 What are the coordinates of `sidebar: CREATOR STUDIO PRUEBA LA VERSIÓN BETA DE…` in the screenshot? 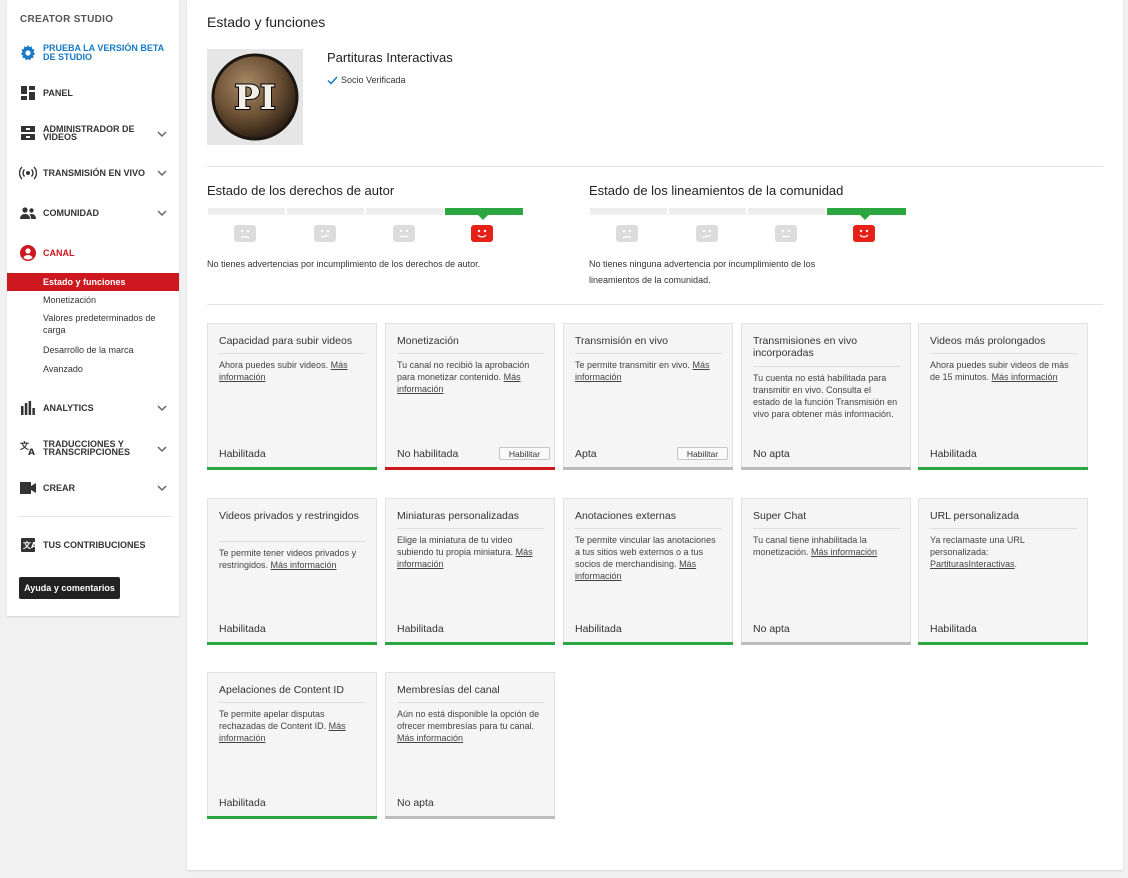 It's located at (93, 308).